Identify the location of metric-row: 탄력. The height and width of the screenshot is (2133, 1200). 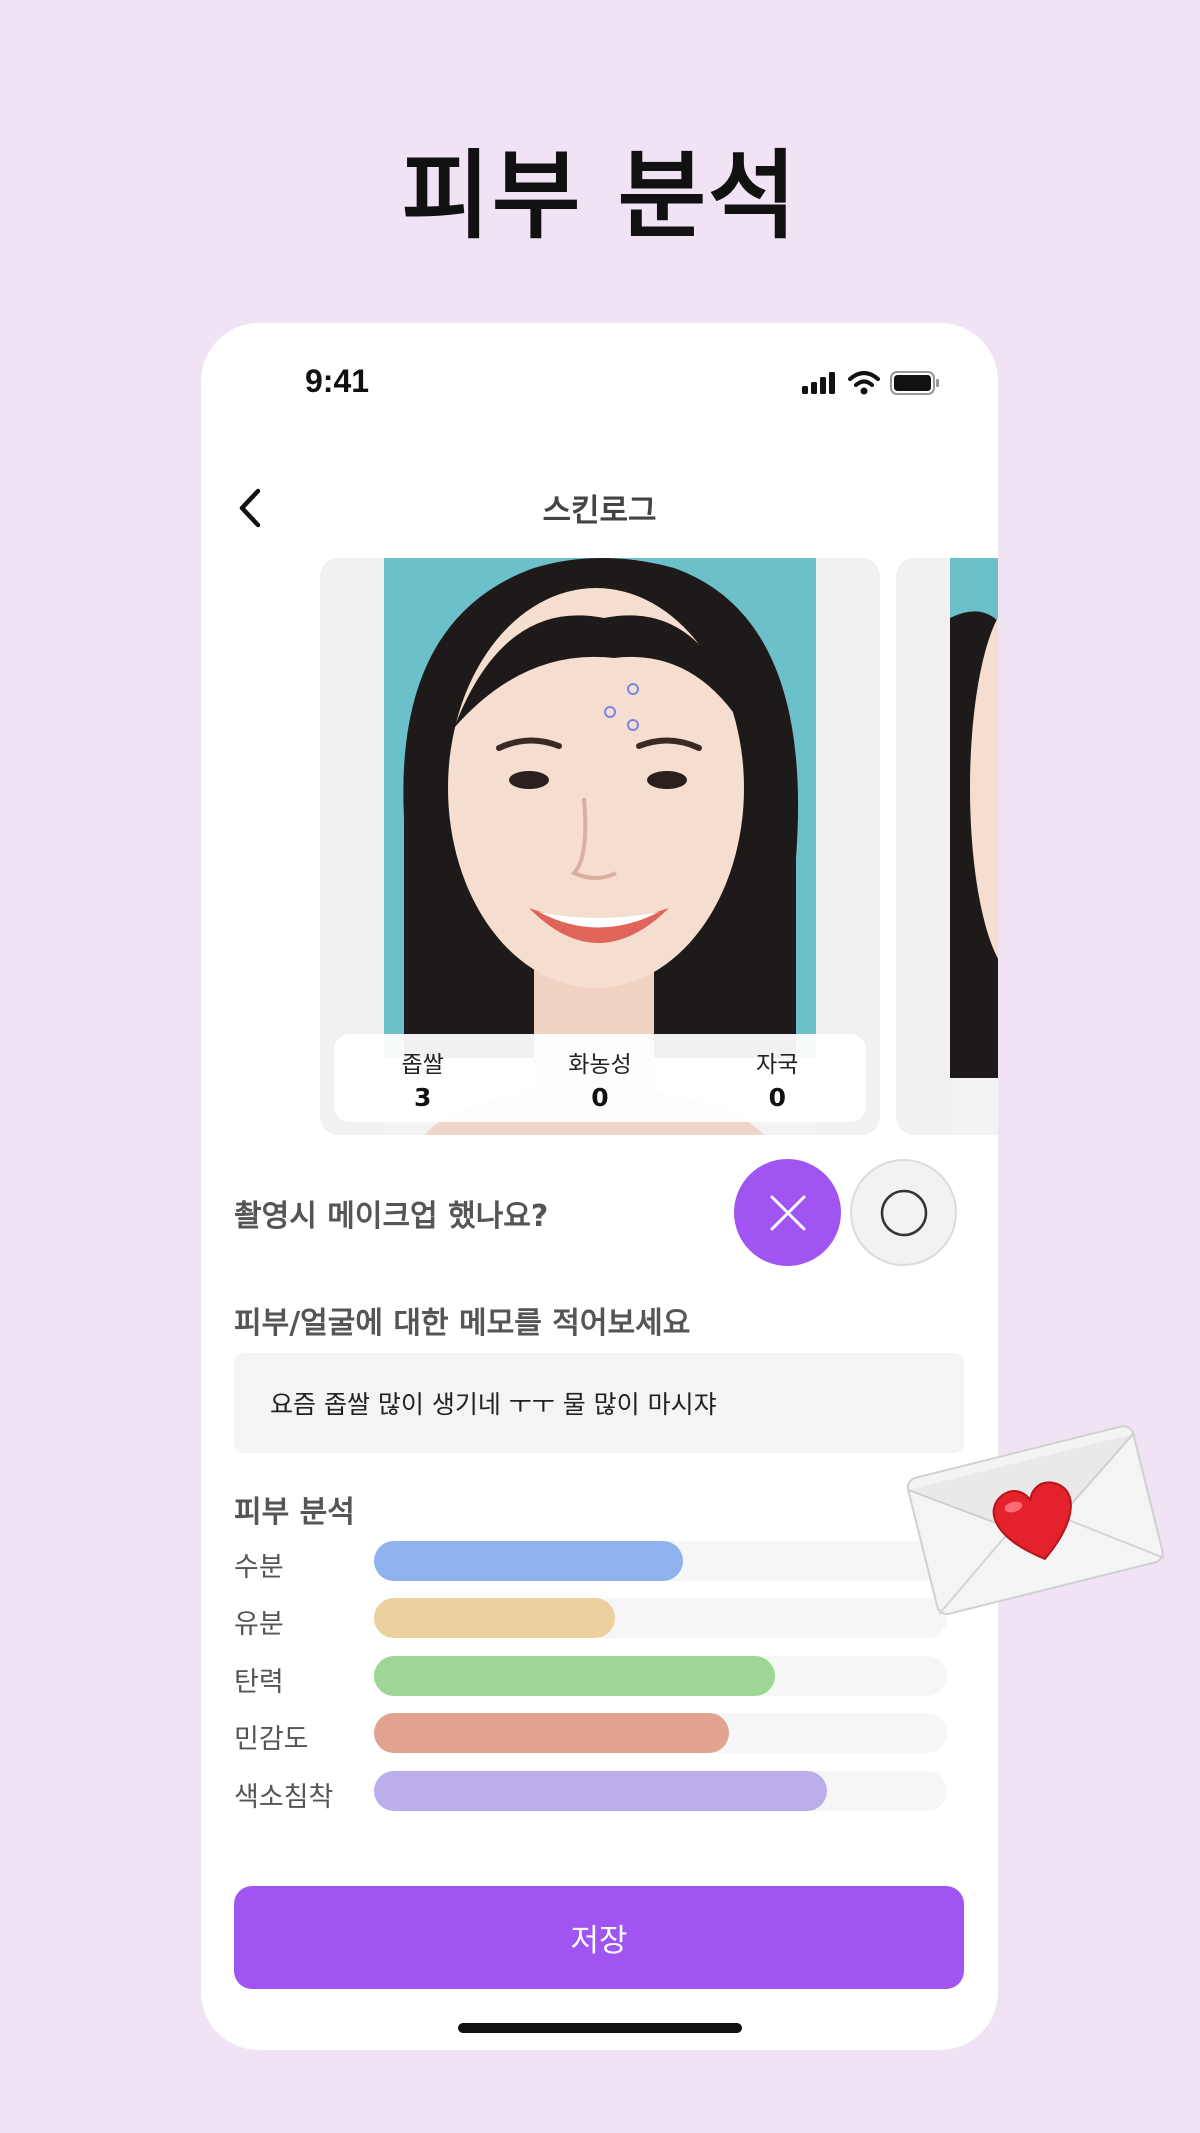
(599, 1677).